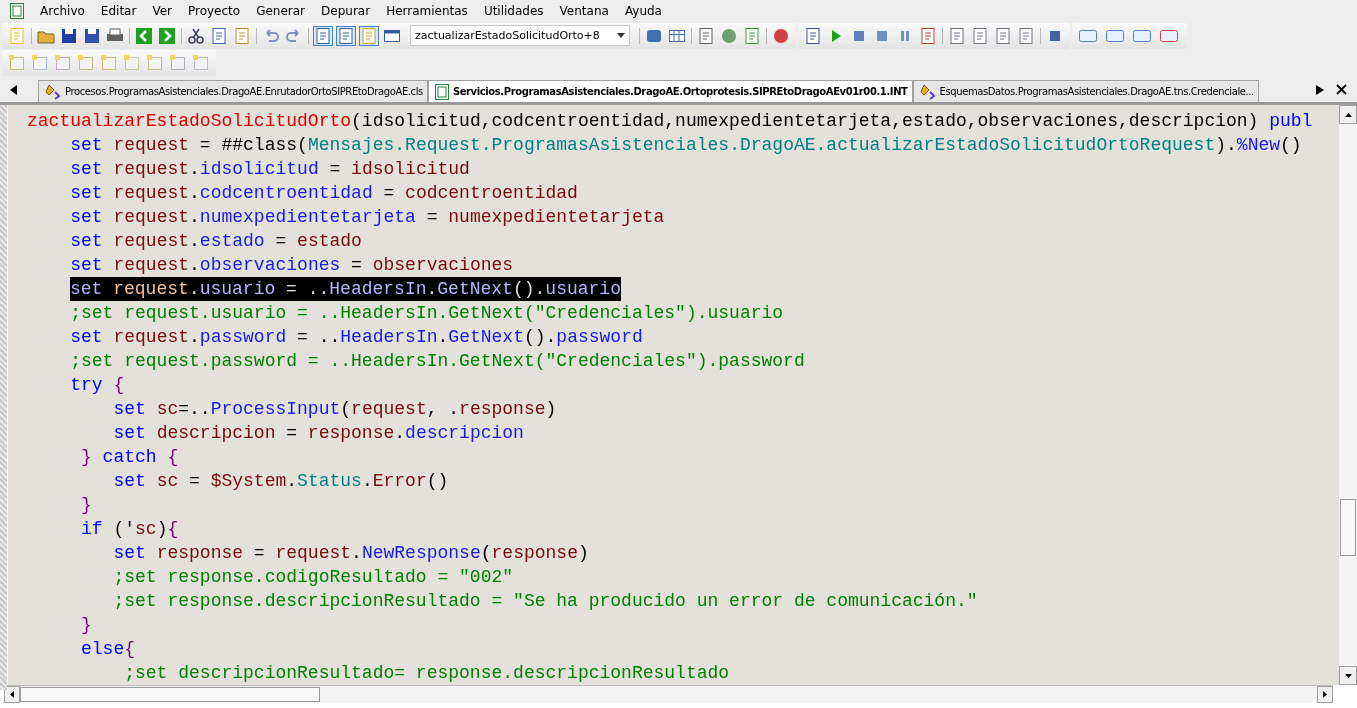  I want to click on menu-item: Ver, so click(162, 11).